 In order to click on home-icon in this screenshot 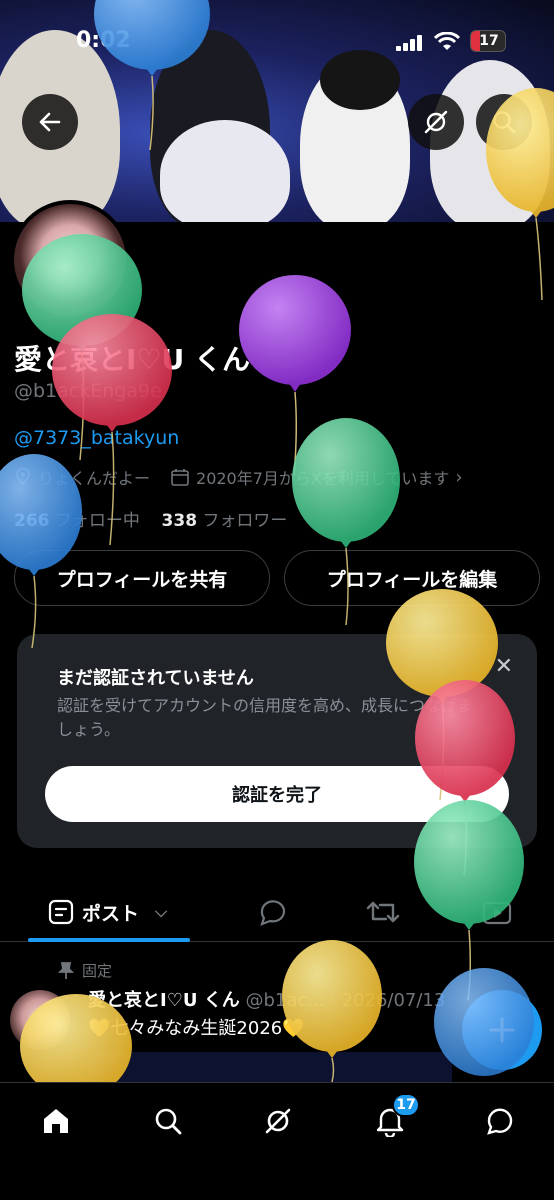, I will do `click(56, 1121)`.